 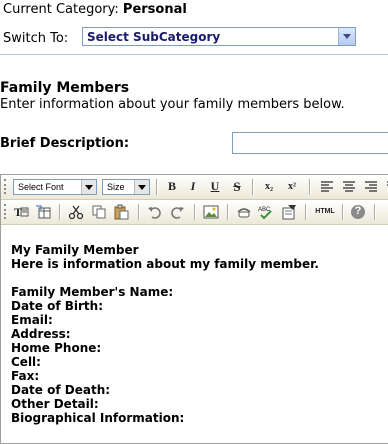 I want to click on size-select-value: Size, so click(x=116, y=187).